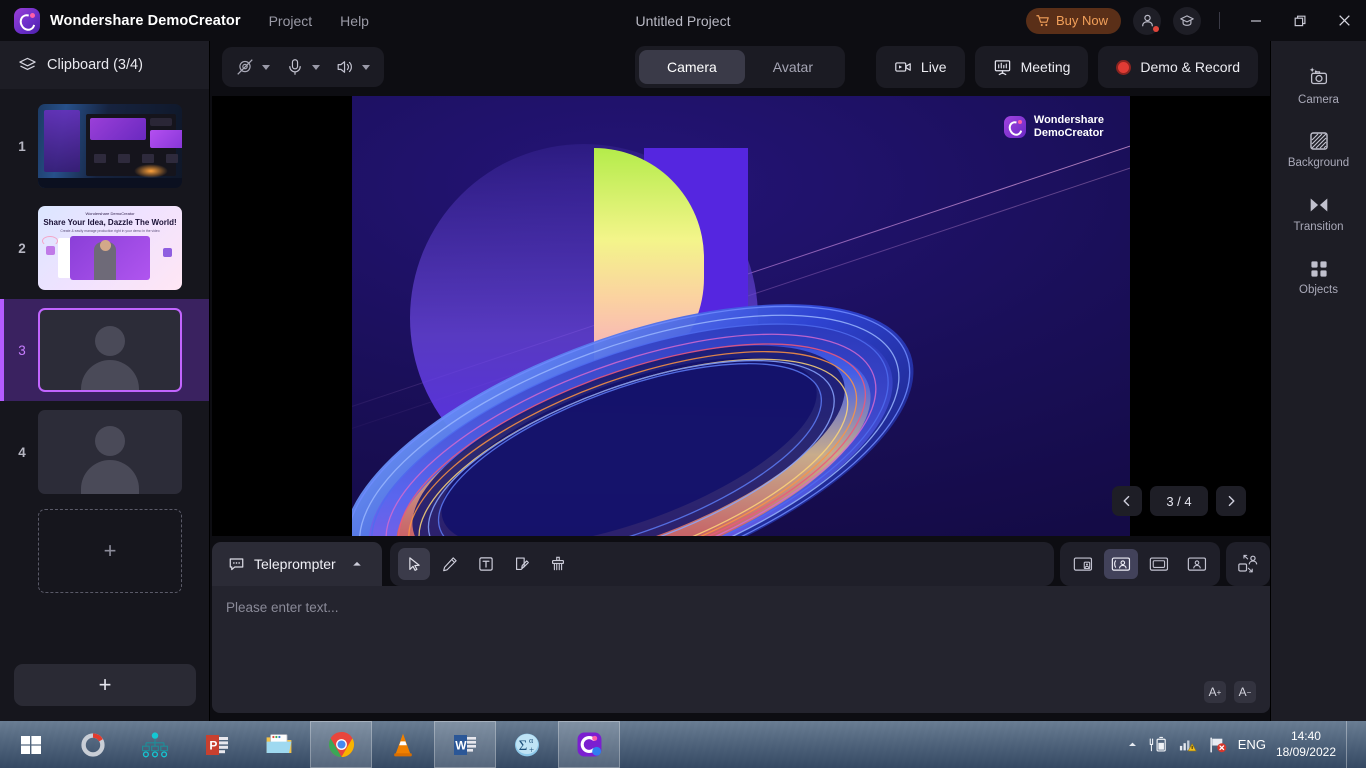 Image resolution: width=1366 pixels, height=768 pixels. I want to click on language-indicator: ENG, so click(1252, 744).